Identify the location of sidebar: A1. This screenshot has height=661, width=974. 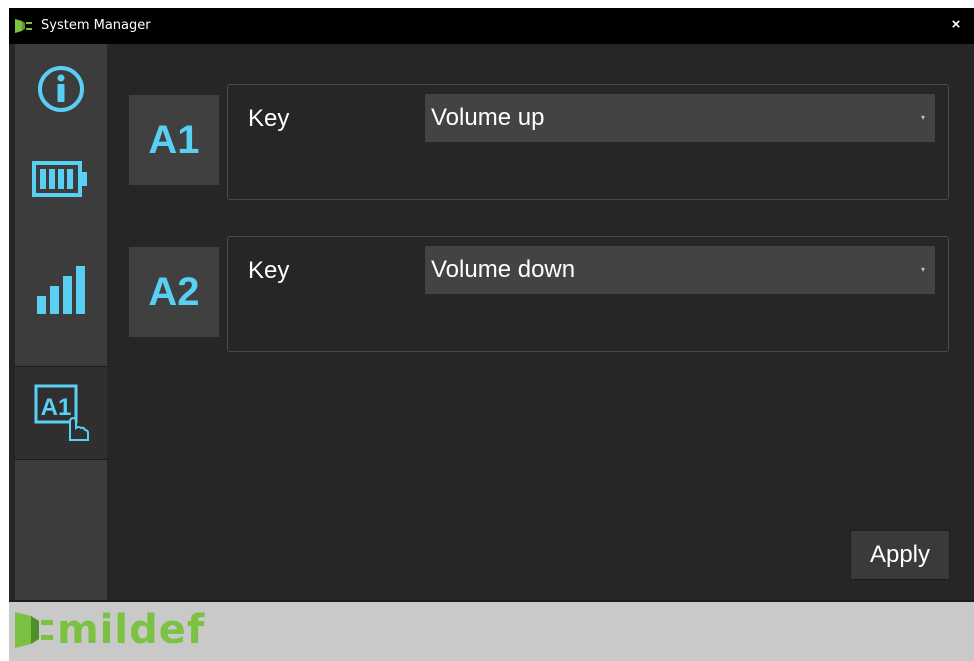
(61, 322).